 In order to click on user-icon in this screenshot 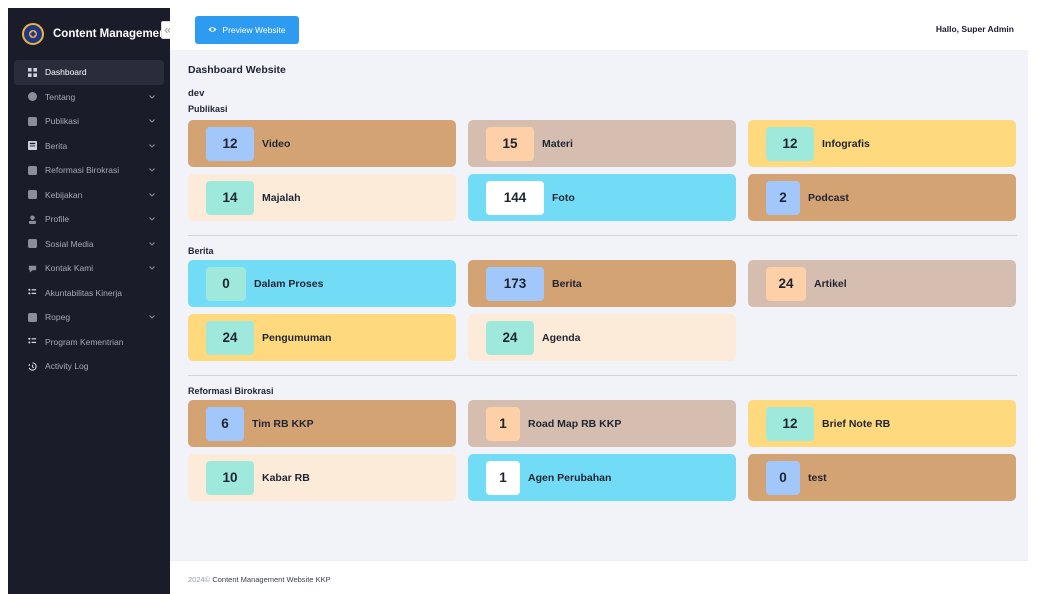, I will do `click(32, 219)`.